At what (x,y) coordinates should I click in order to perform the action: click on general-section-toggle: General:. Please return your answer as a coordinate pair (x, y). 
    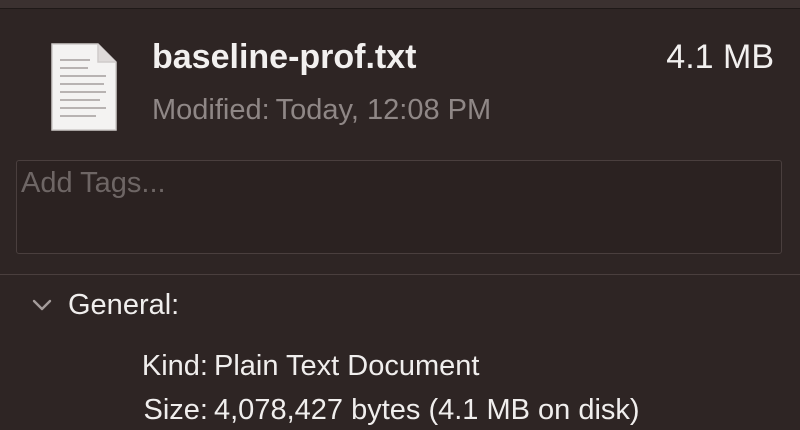
    Looking at the image, I should click on (104, 305).